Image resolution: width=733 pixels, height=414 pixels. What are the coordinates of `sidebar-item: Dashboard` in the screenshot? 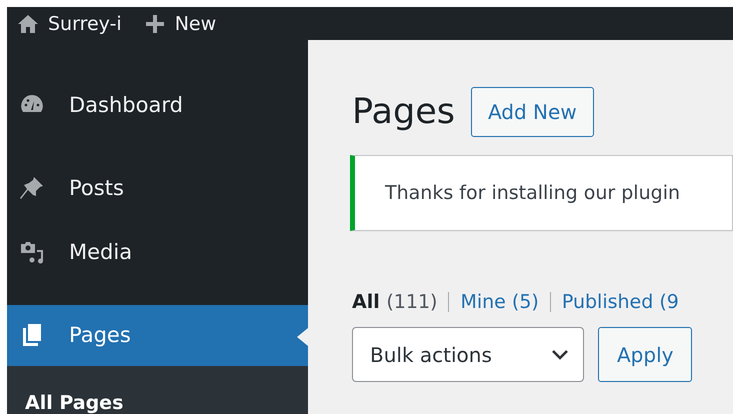 It's located at (157, 105).